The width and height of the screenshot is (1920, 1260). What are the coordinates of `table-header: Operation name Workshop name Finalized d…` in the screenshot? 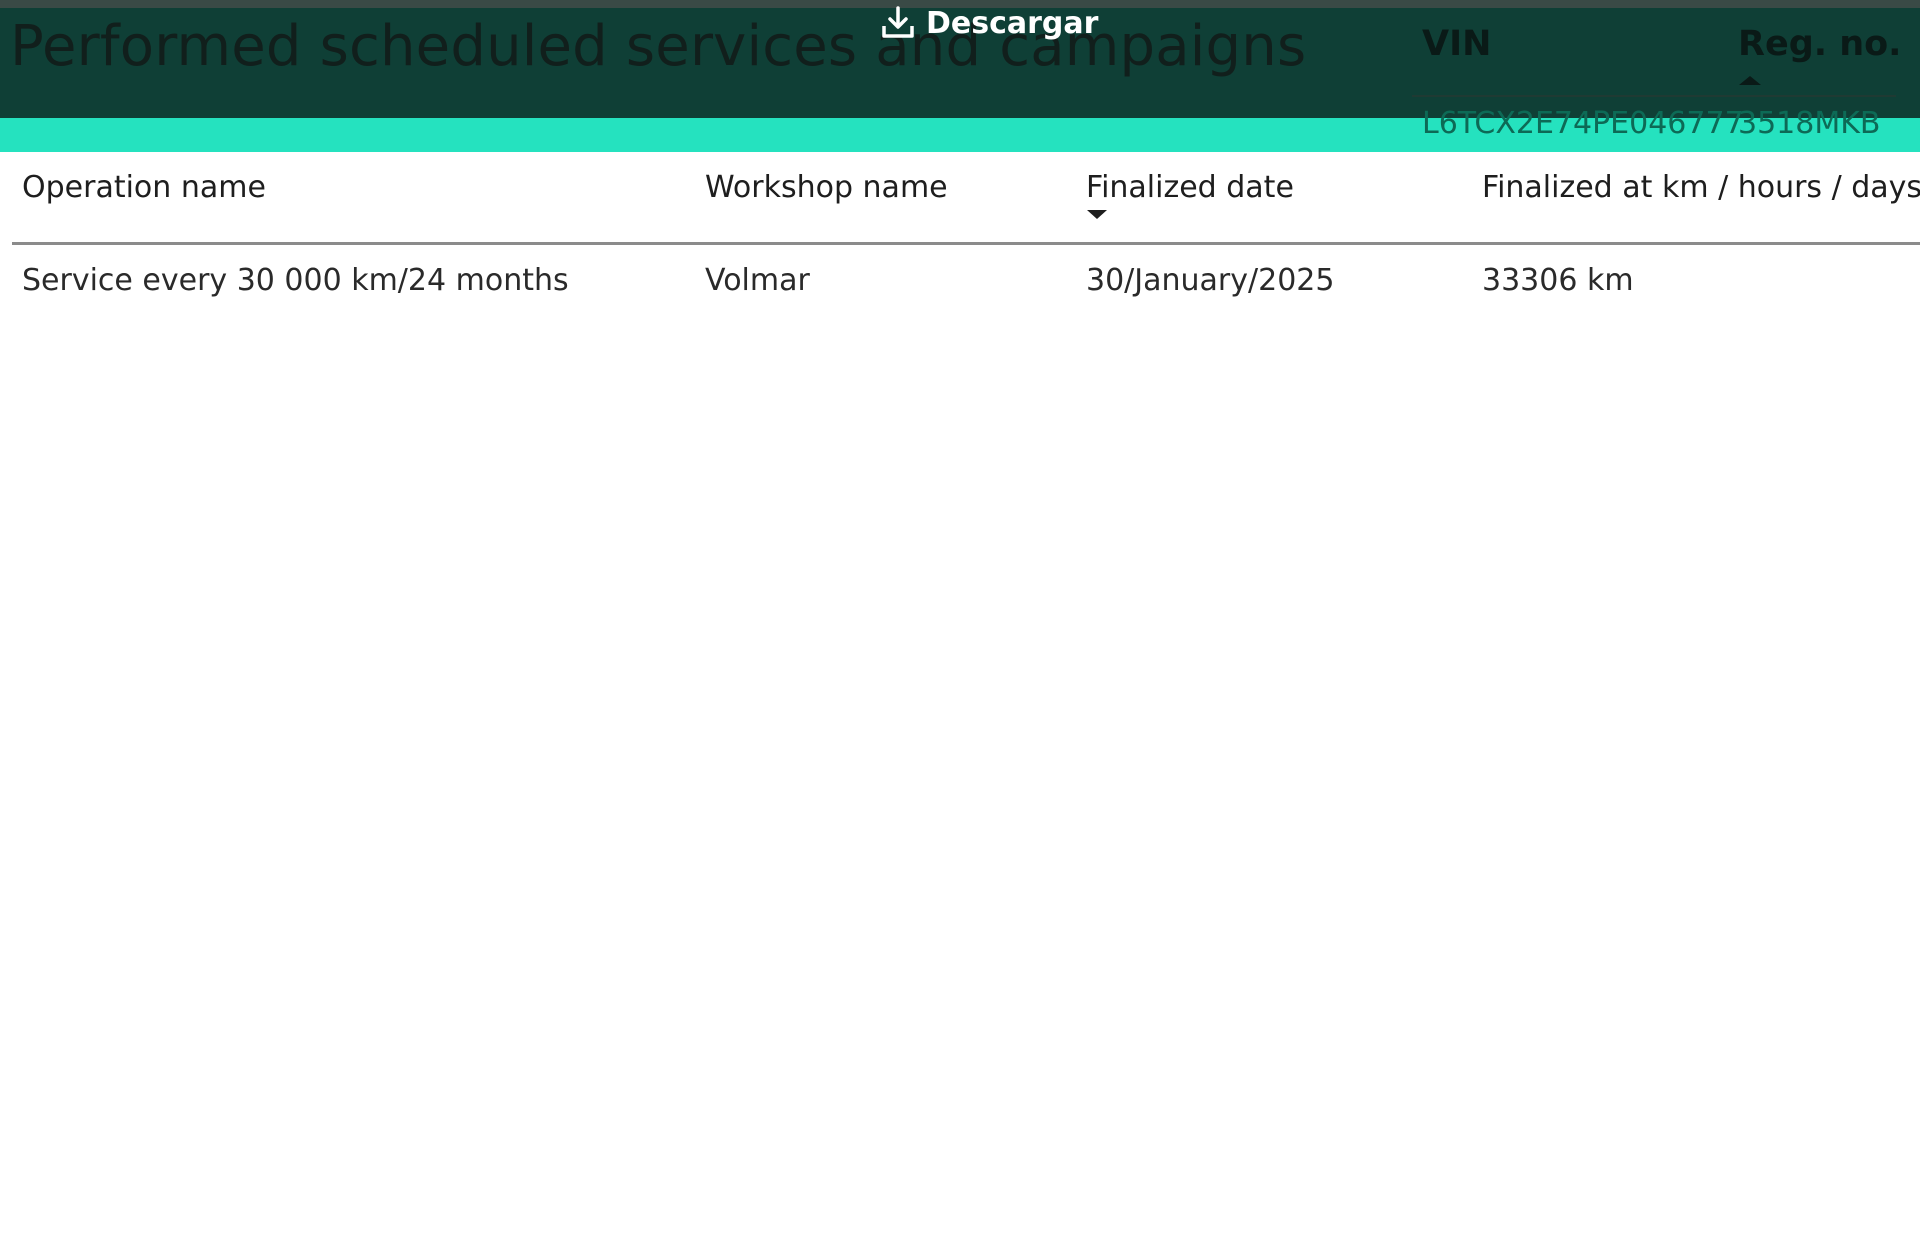 It's located at (966, 197).